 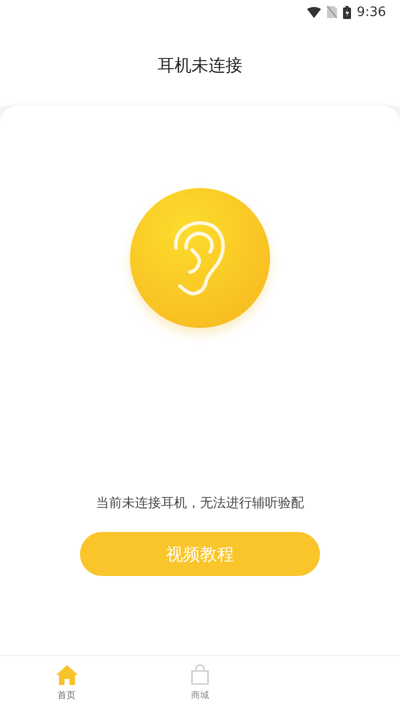 I want to click on battery-icon, so click(x=346, y=12).